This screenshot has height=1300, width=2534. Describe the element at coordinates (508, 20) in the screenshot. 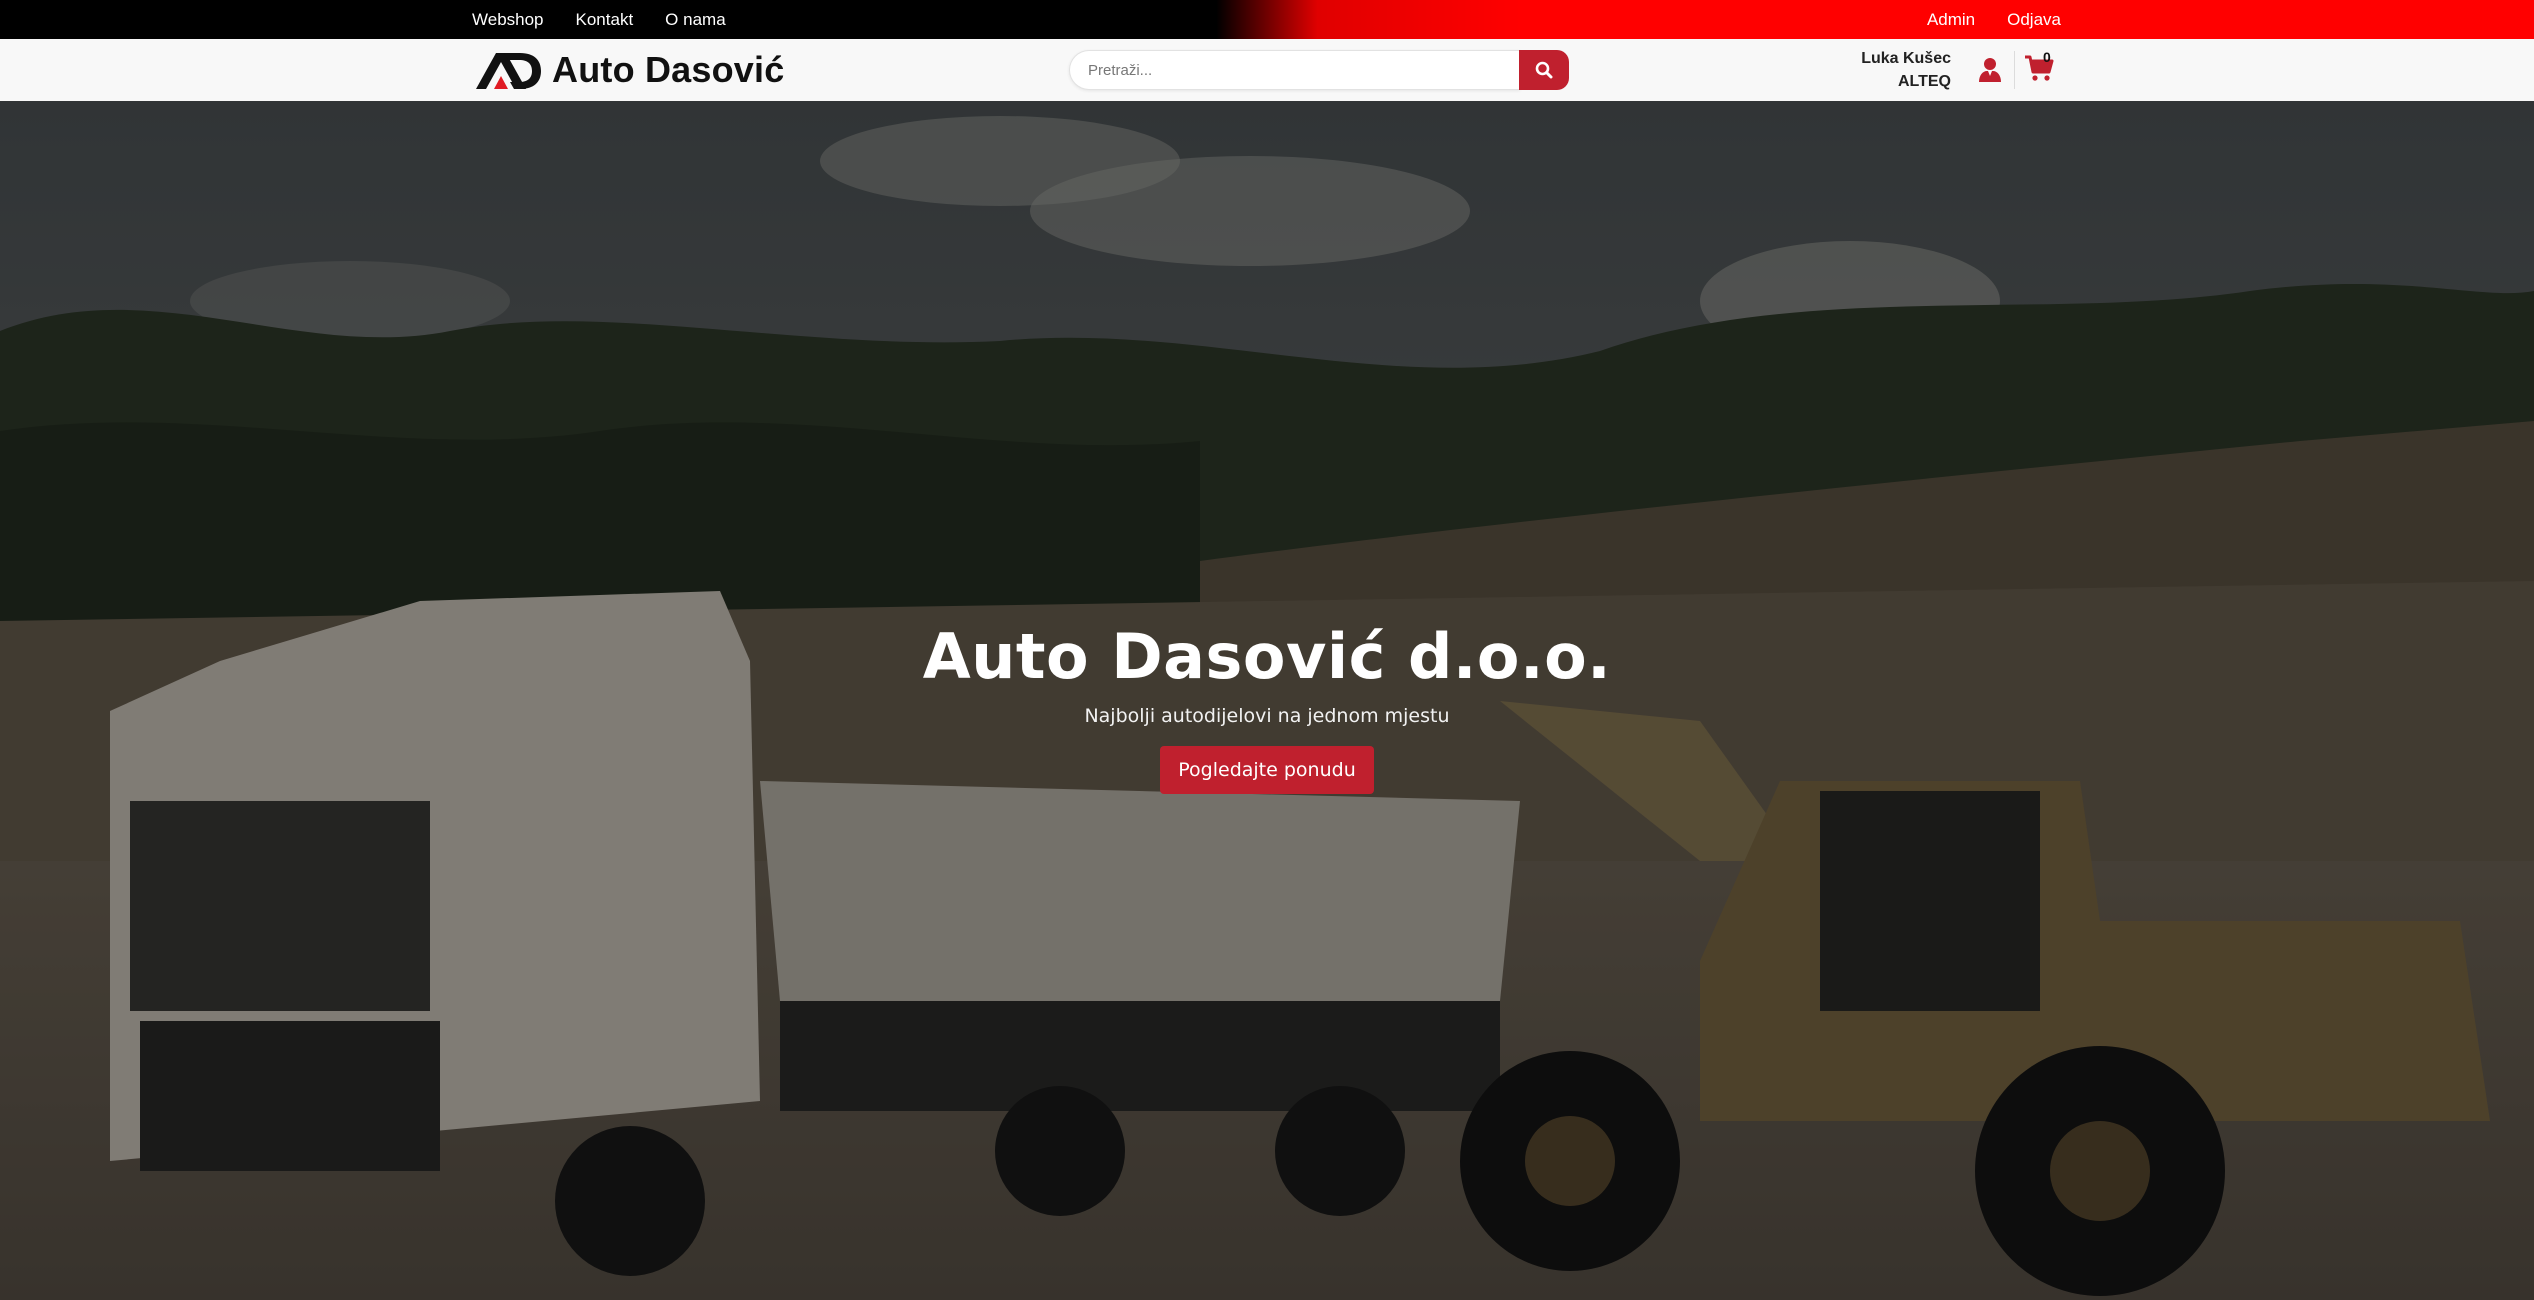

I see `nav-link-webshop: Webshop` at that location.